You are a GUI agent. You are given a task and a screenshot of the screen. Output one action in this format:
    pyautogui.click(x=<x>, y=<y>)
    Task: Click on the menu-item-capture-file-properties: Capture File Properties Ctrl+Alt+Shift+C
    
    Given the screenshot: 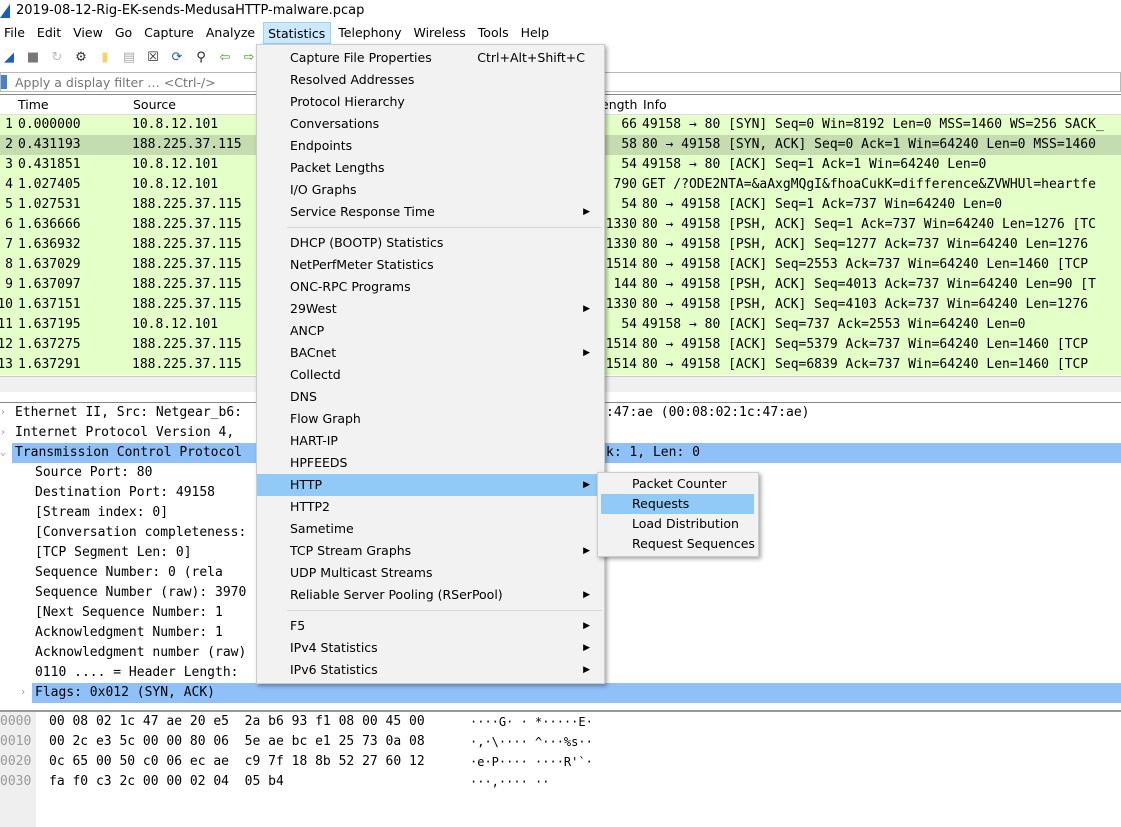 What is the action you would take?
    pyautogui.click(x=430, y=58)
    